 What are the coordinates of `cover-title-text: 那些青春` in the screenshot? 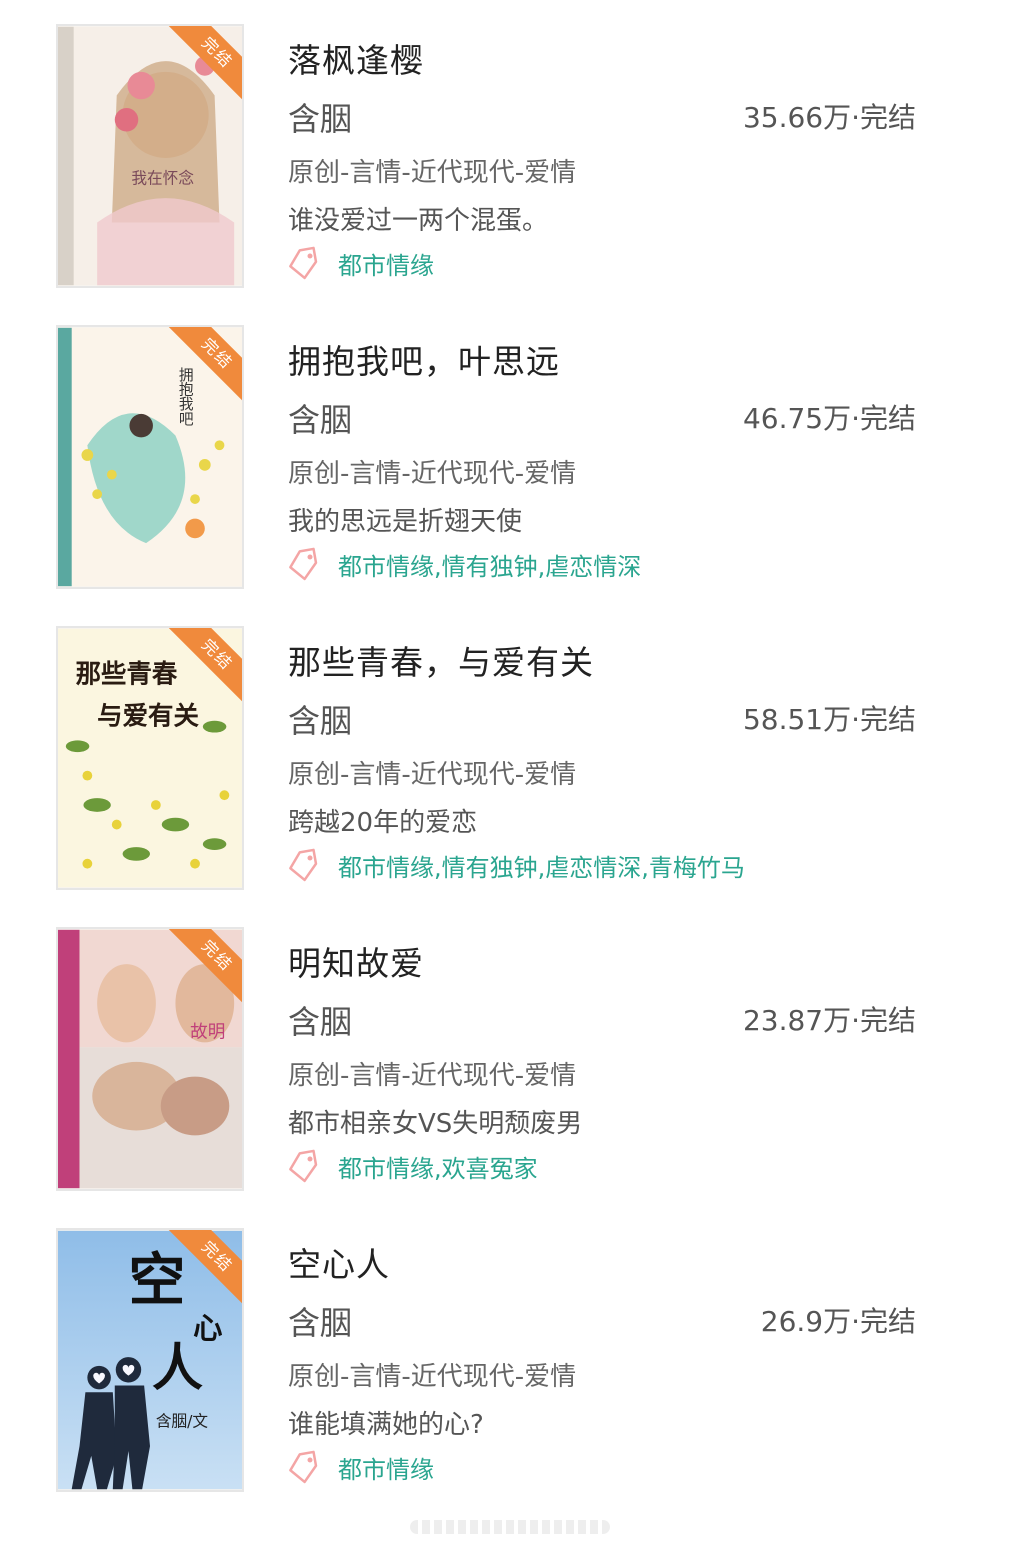 It's located at (127, 674).